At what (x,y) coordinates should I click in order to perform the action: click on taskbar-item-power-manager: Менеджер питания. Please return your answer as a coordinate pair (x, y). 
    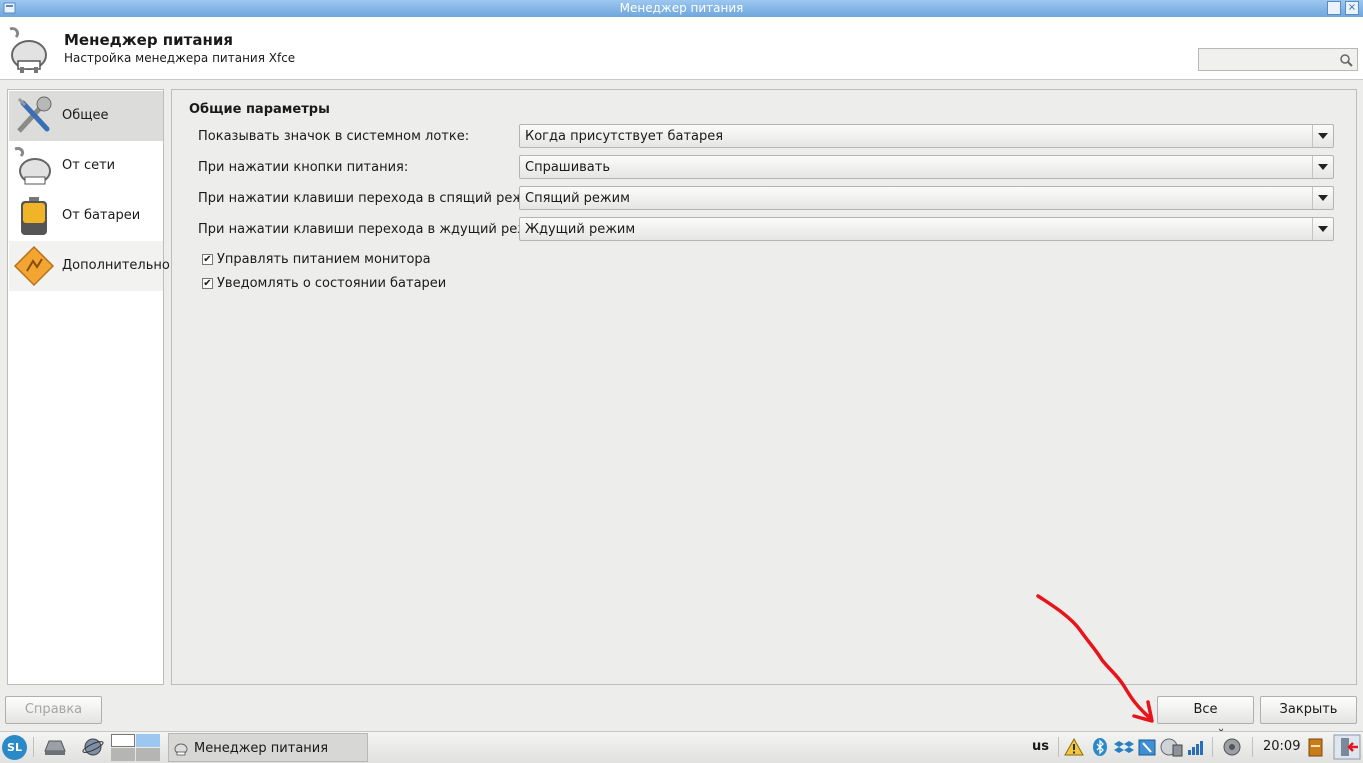
    Looking at the image, I should click on (268, 747).